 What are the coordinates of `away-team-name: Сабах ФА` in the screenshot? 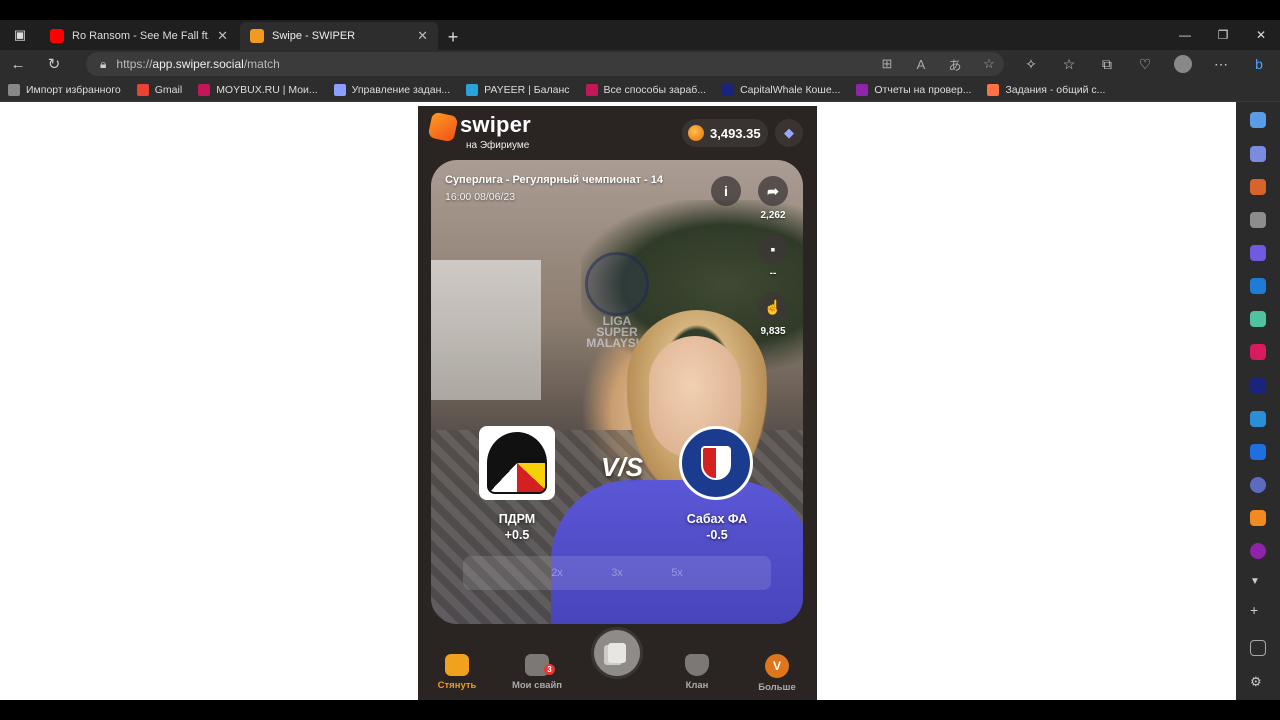 It's located at (717, 519).